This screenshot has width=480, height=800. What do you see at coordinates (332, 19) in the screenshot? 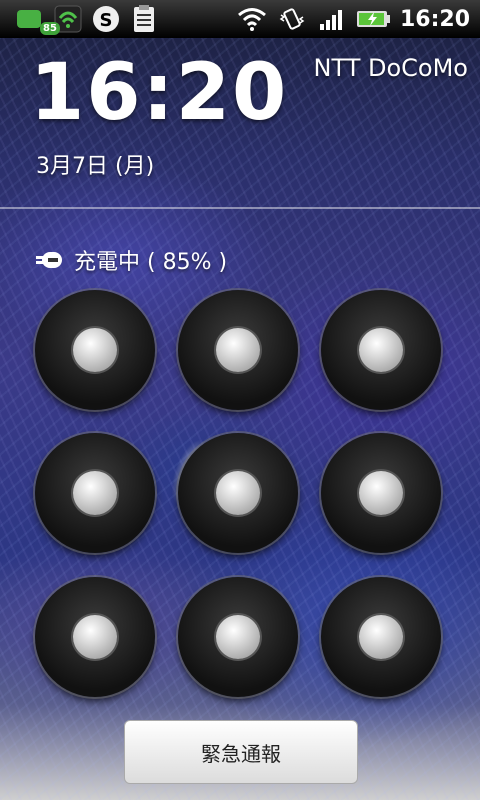
I see `signal-icon` at bounding box center [332, 19].